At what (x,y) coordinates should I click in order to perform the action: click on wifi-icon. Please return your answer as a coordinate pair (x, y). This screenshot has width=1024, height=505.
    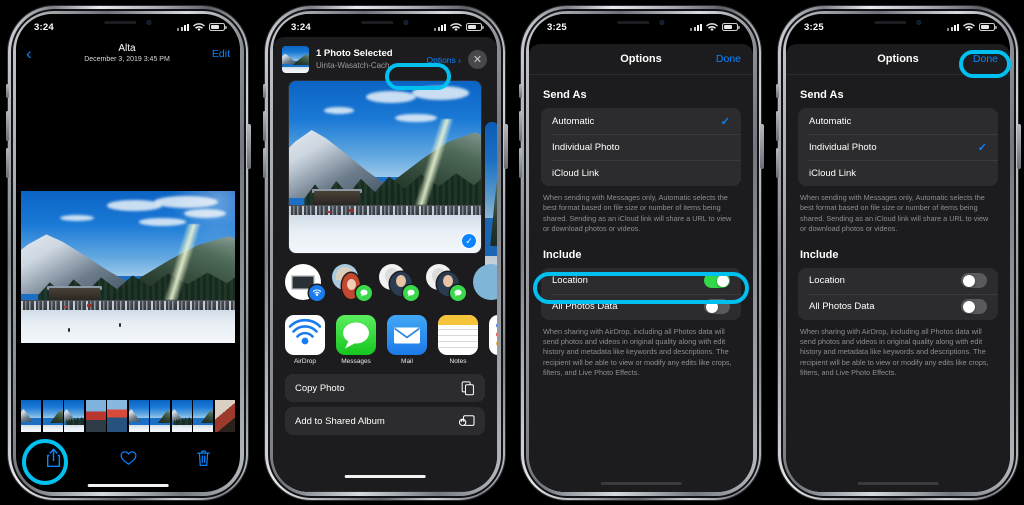
    Looking at the image, I should click on (456, 26).